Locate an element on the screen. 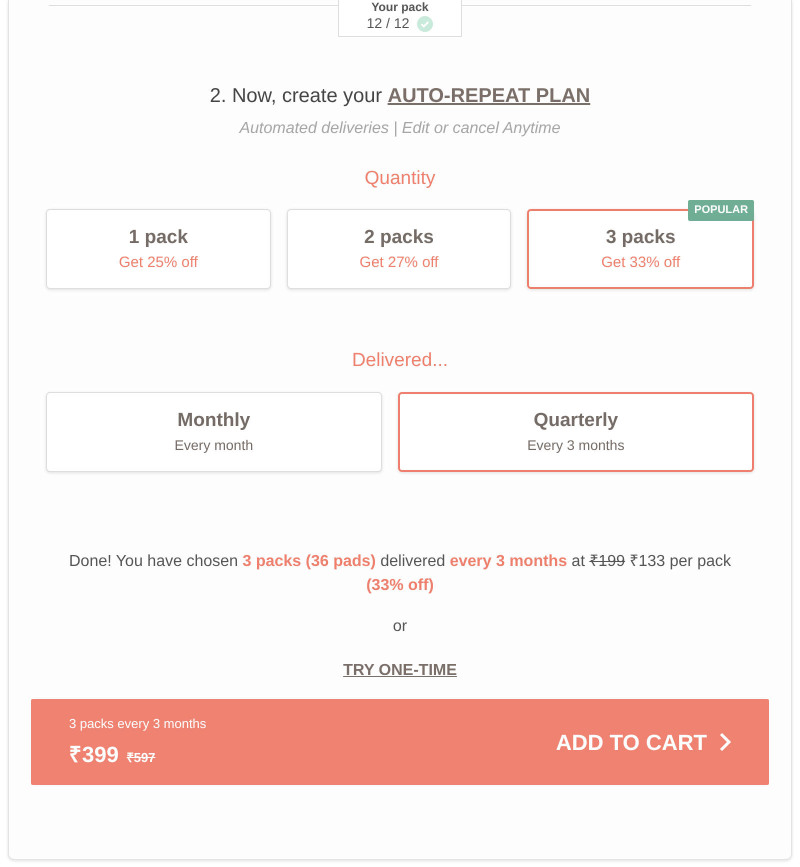  or-separator: or is located at coordinates (400, 627).